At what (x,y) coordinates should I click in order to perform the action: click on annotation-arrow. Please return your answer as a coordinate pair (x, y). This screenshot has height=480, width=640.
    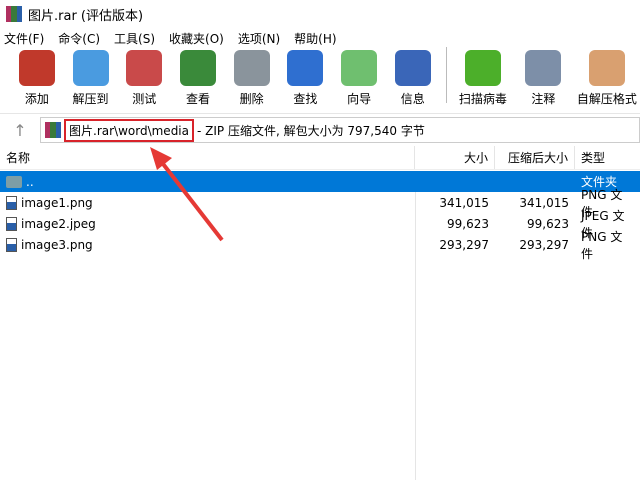
    Looking at the image, I should click on (187, 194).